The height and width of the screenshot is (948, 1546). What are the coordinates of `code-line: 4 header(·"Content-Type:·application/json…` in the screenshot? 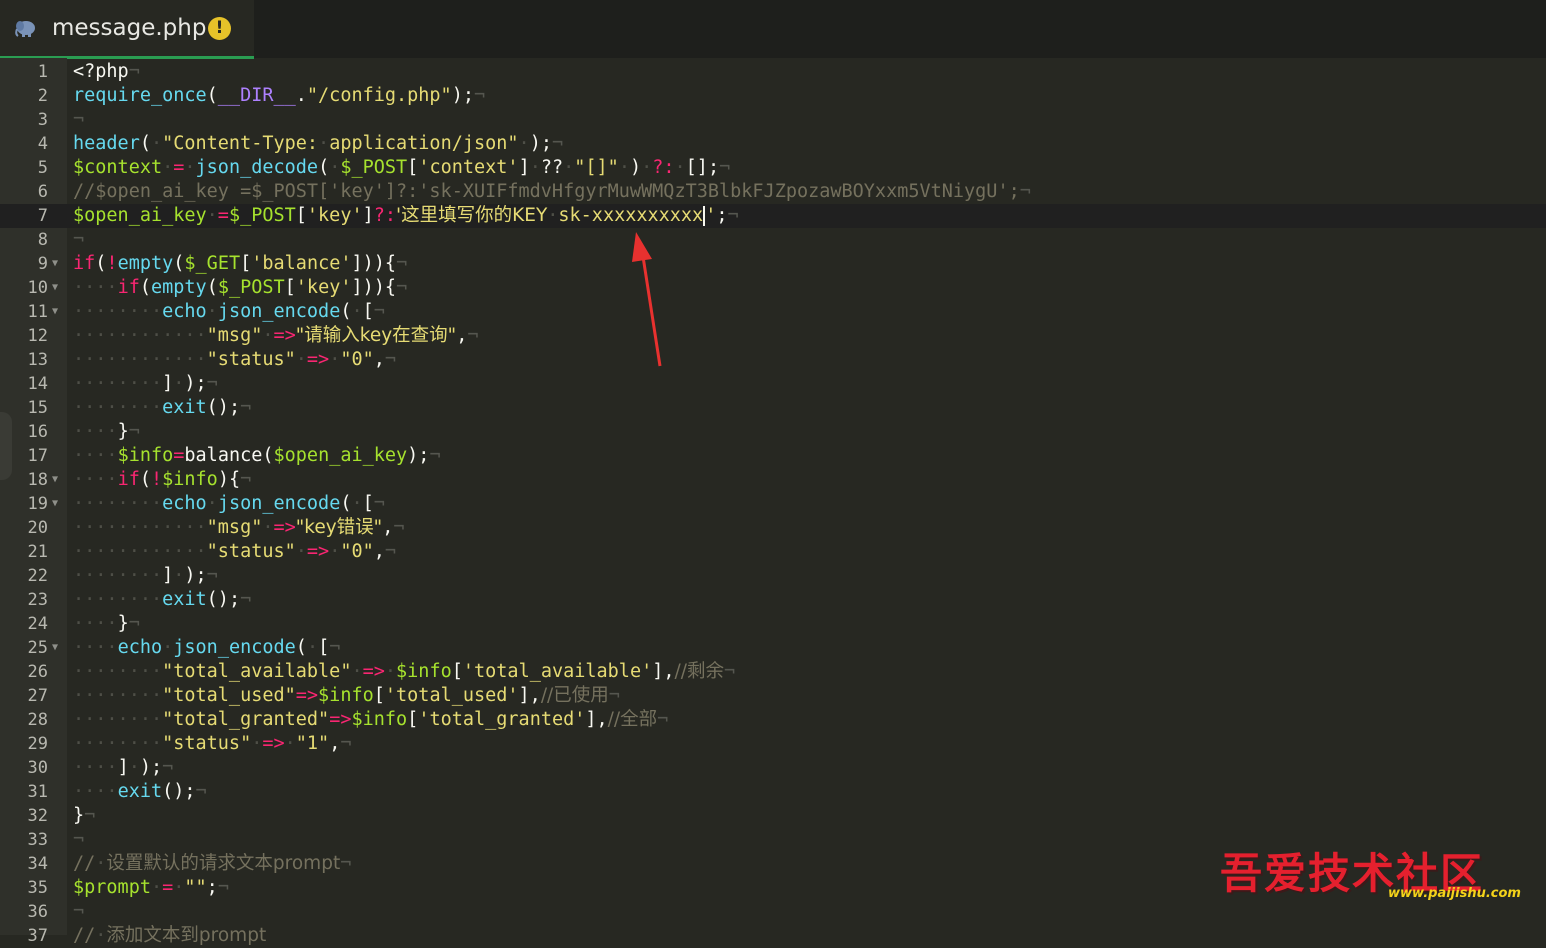 It's located at (773, 144).